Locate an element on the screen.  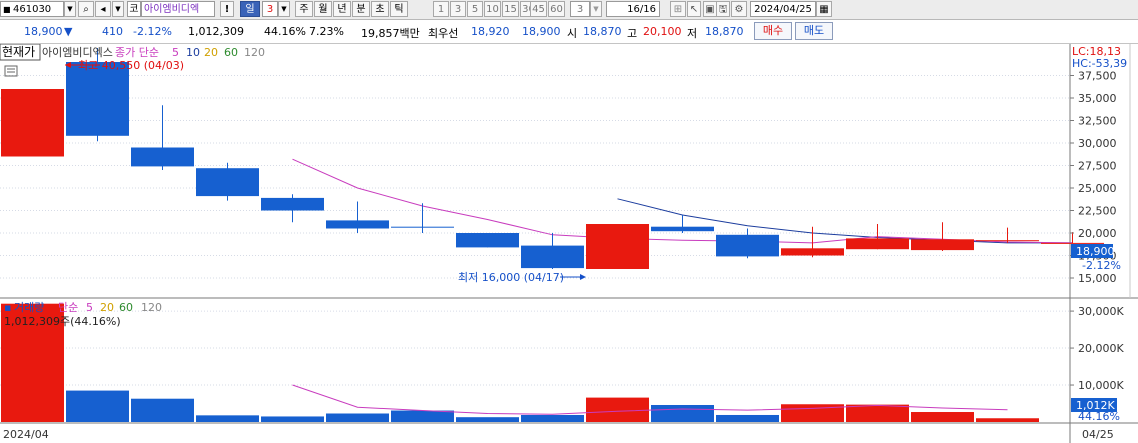
low-marker-label: 최저 16,000 (04/17) is located at coordinates (511, 277).